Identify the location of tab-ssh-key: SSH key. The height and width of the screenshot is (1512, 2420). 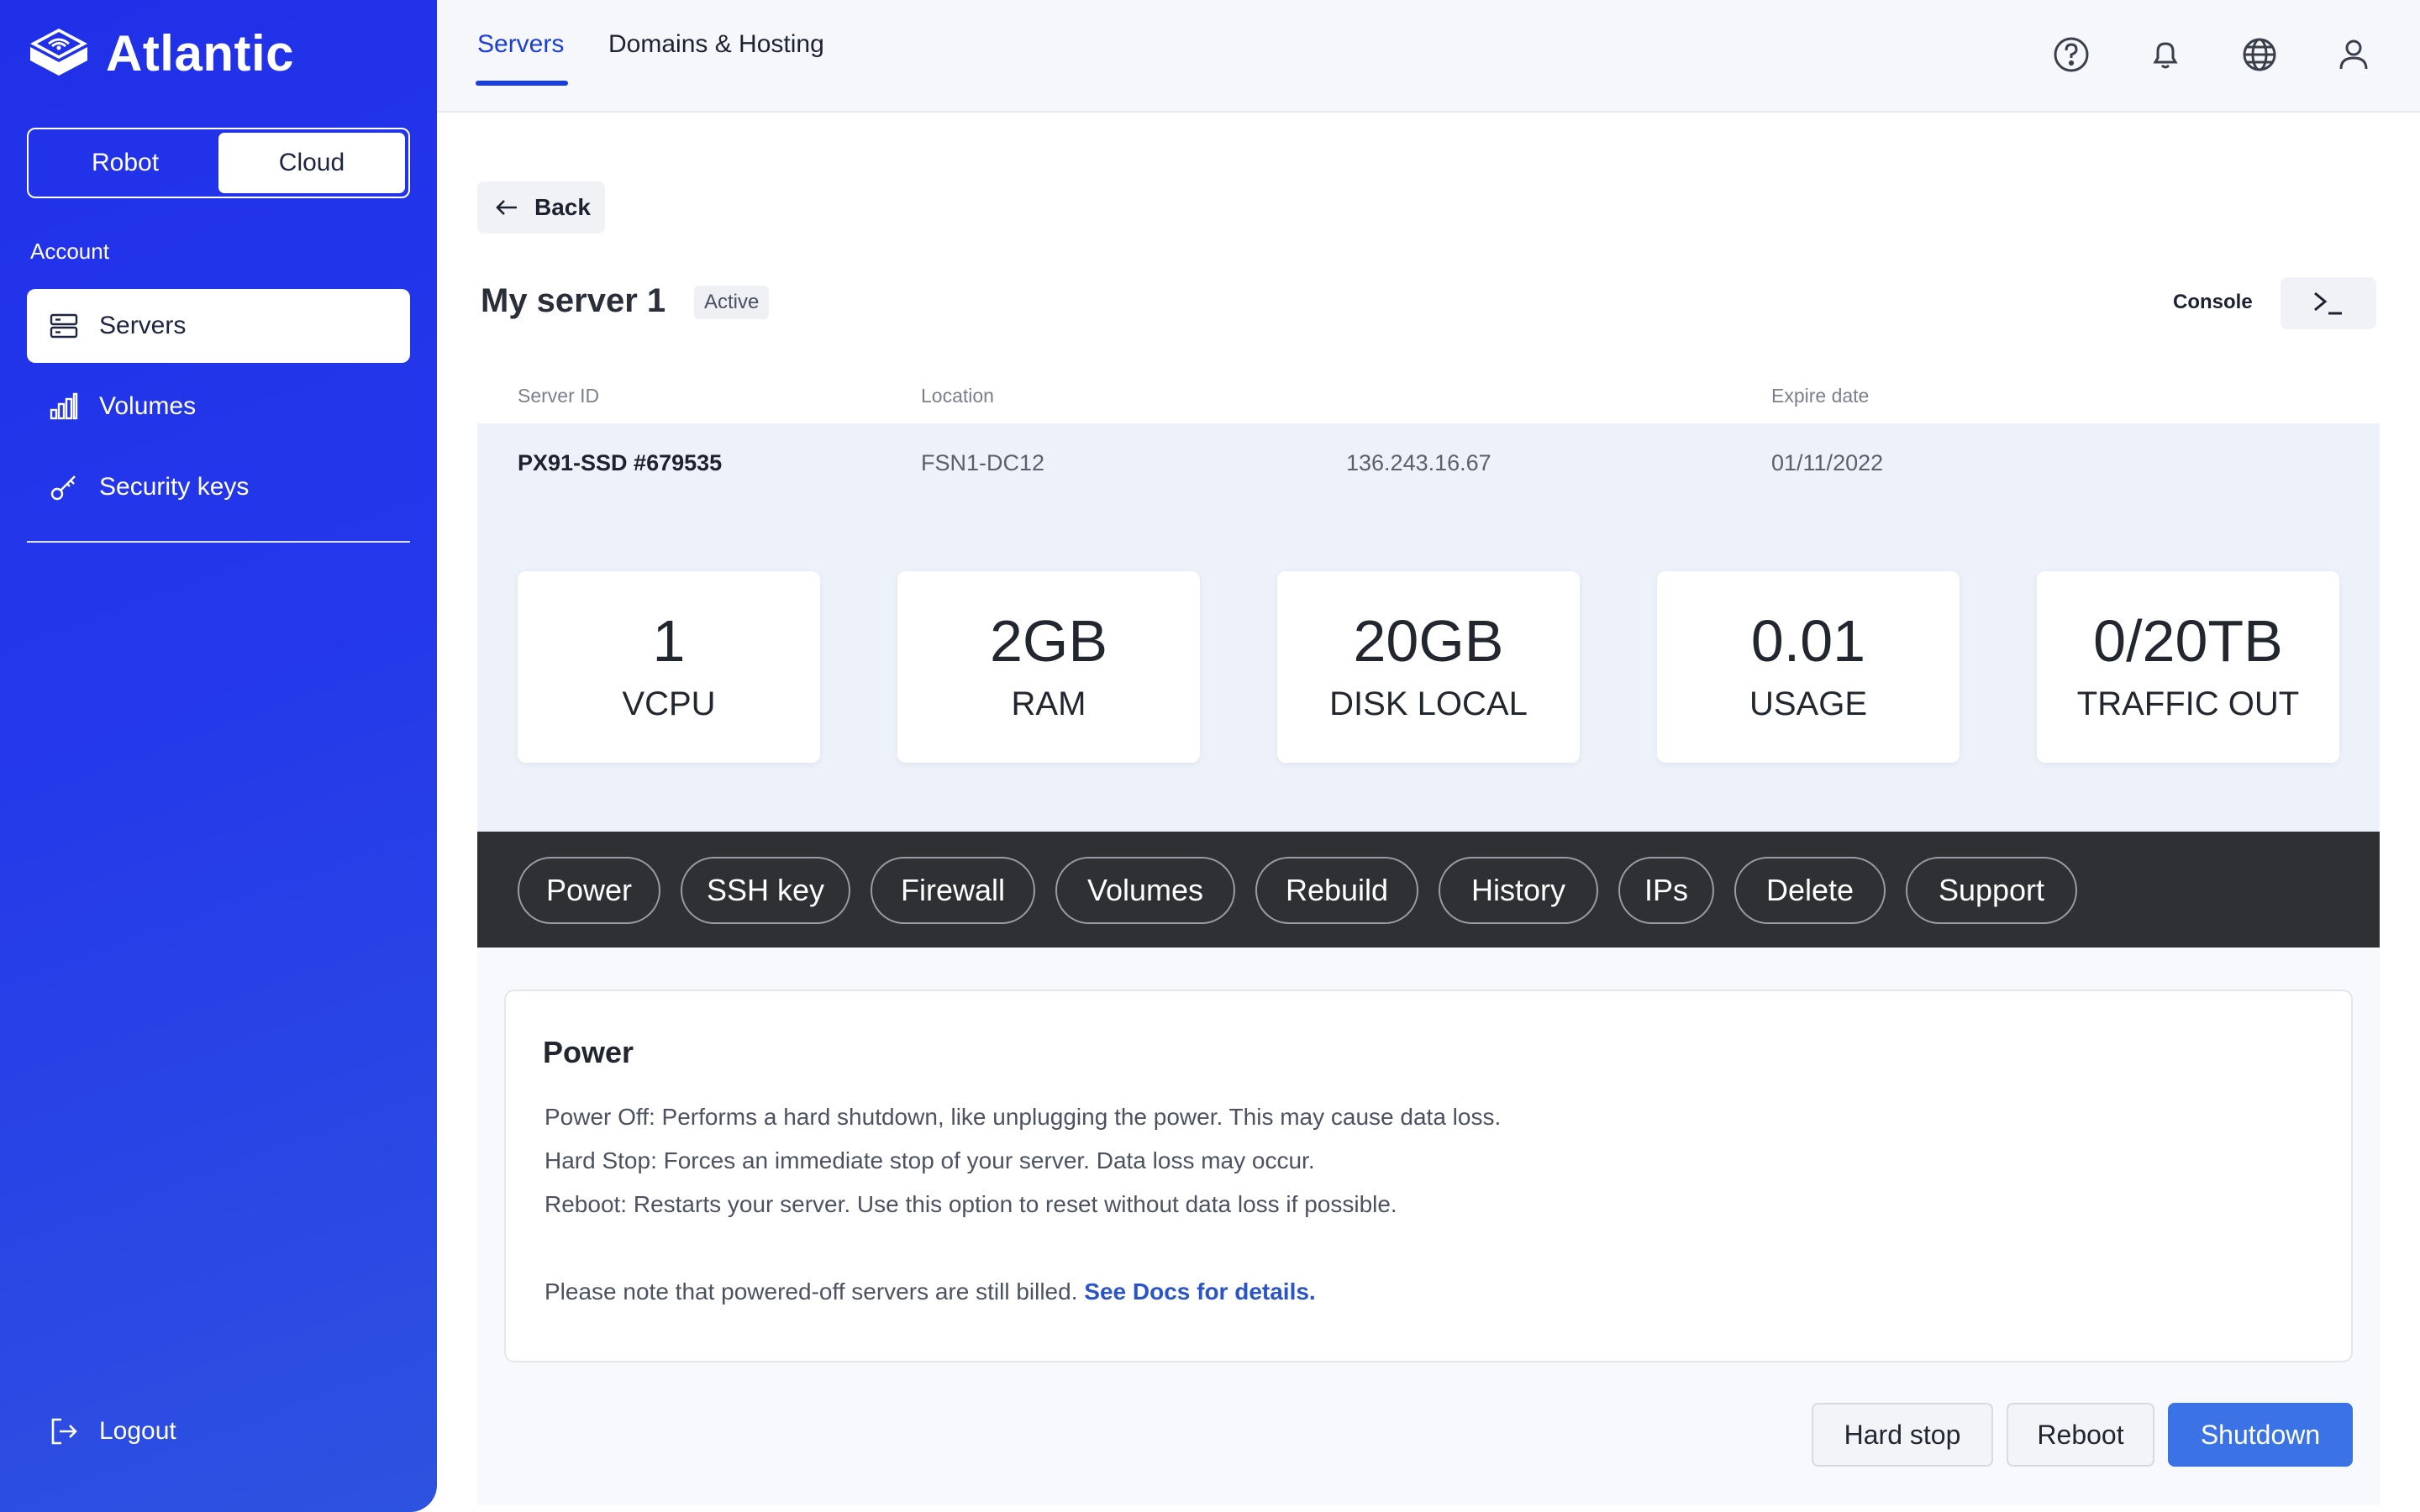
(765, 890).